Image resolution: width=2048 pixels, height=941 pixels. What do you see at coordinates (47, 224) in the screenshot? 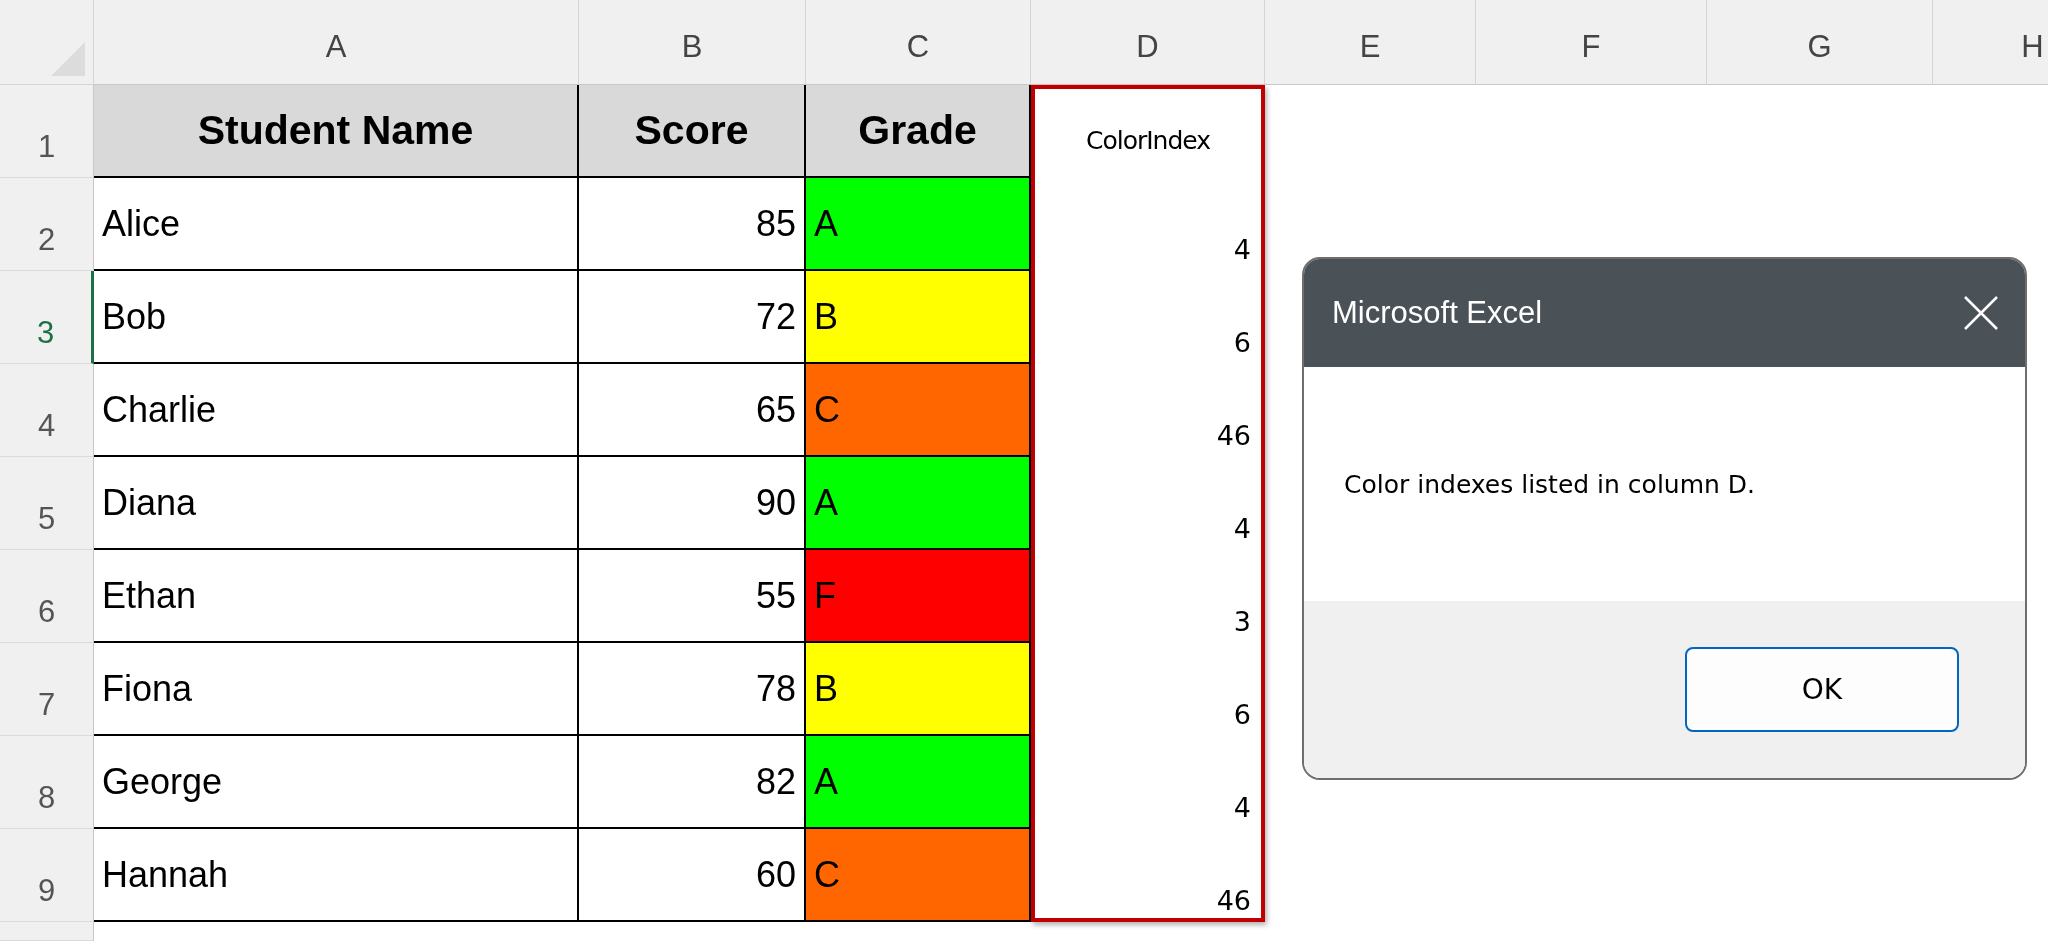
I see `row-header: 2` at bounding box center [47, 224].